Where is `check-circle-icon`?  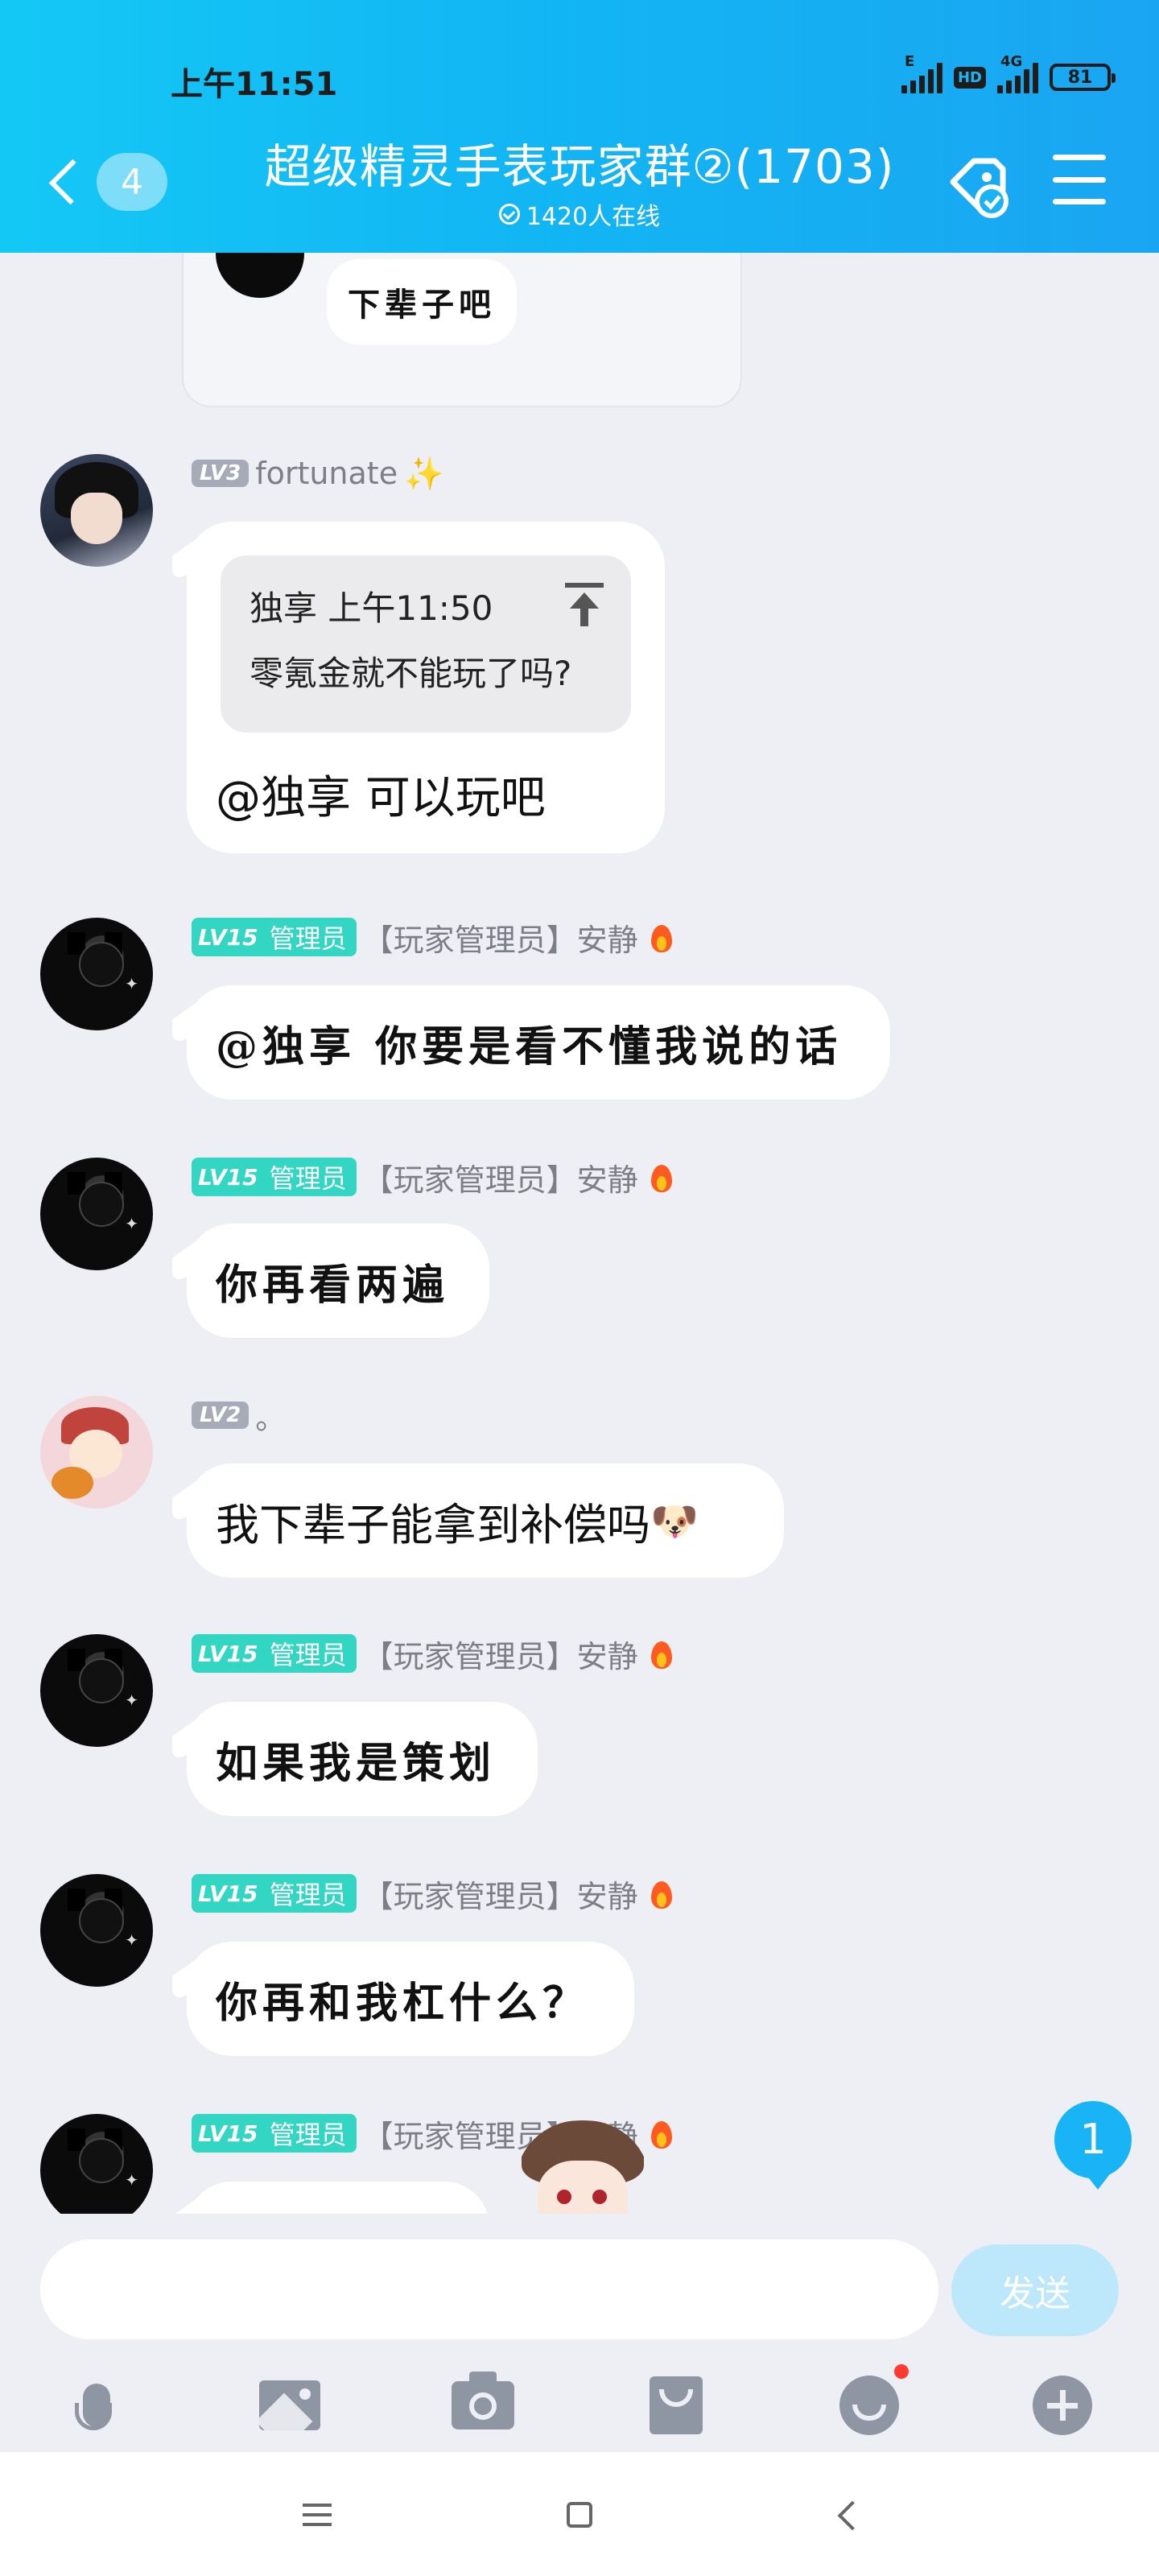 check-circle-icon is located at coordinates (509, 214).